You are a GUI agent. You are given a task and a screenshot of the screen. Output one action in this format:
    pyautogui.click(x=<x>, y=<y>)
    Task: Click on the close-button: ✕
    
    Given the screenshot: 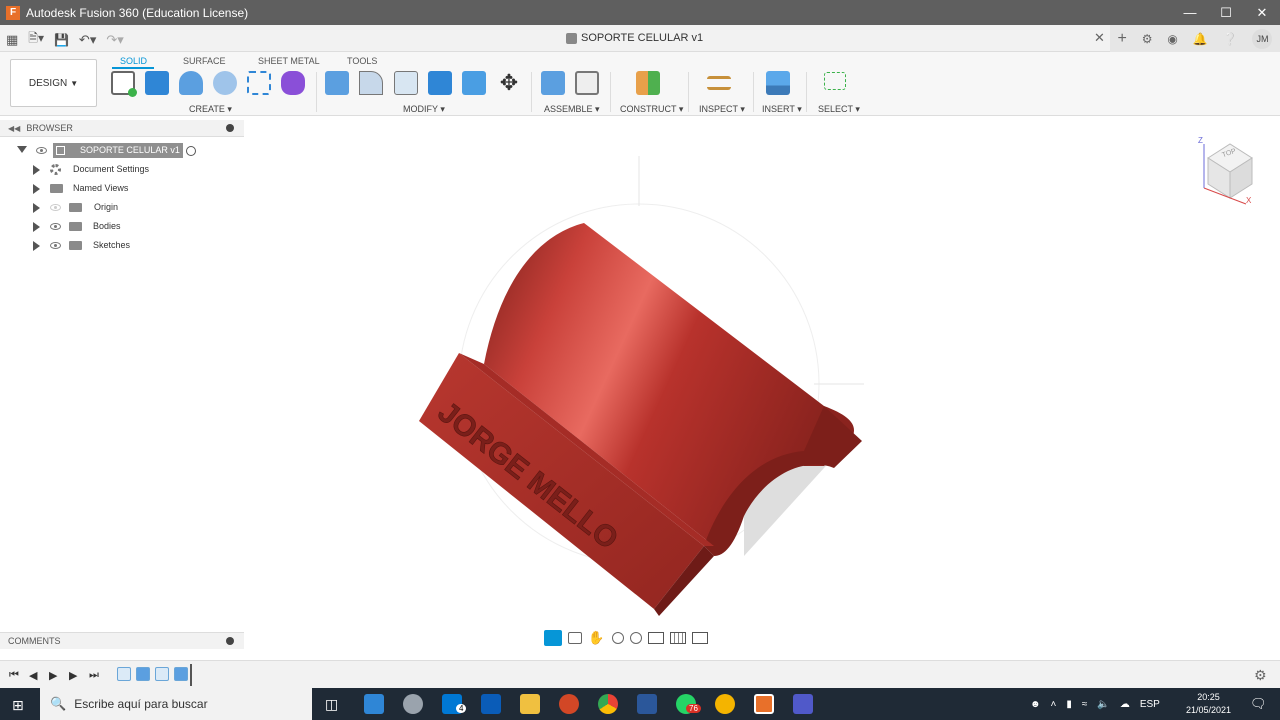 What is the action you would take?
    pyautogui.click(x=1262, y=12)
    